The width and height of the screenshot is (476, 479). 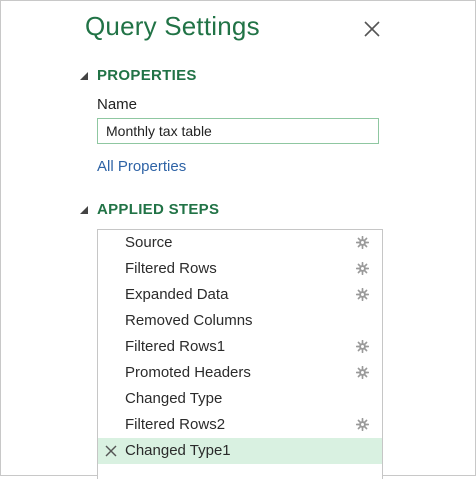 I want to click on applied-step-item: Changed Type, so click(x=240, y=399).